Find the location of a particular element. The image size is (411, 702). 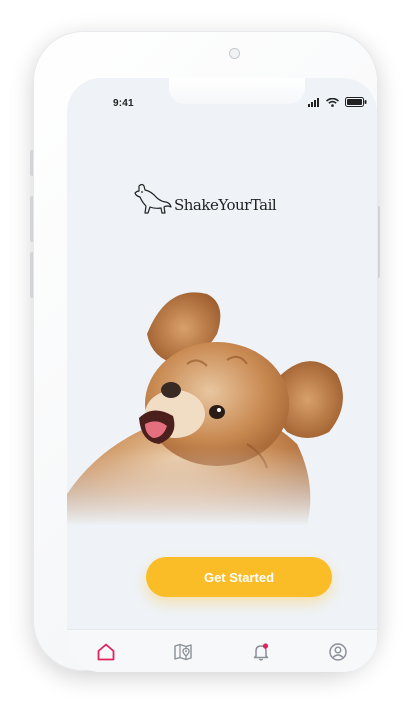

bell-icon is located at coordinates (260, 652).